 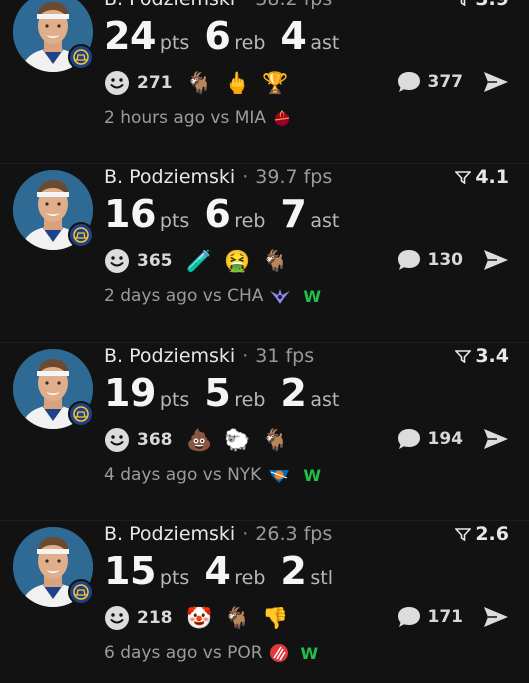 What do you see at coordinates (279, 653) in the screenshot?
I see `blazers-logo-icon` at bounding box center [279, 653].